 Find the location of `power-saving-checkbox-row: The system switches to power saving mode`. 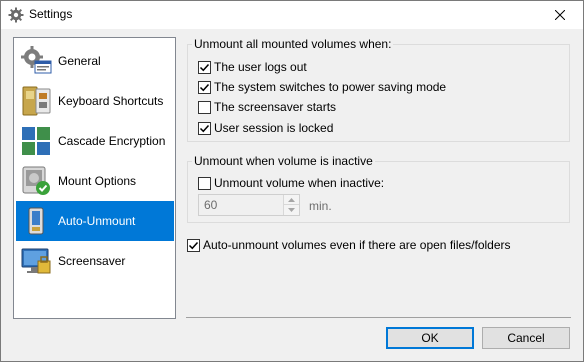

power-saving-checkbox-row: The system switches to power saving mode is located at coordinates (322, 87).